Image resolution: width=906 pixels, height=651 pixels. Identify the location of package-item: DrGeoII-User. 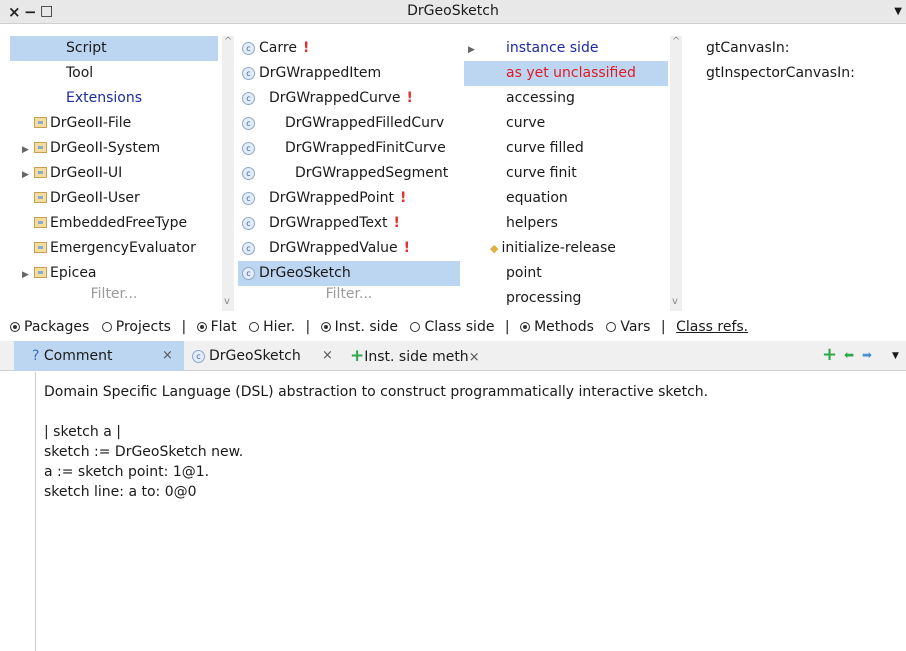
(114, 198).